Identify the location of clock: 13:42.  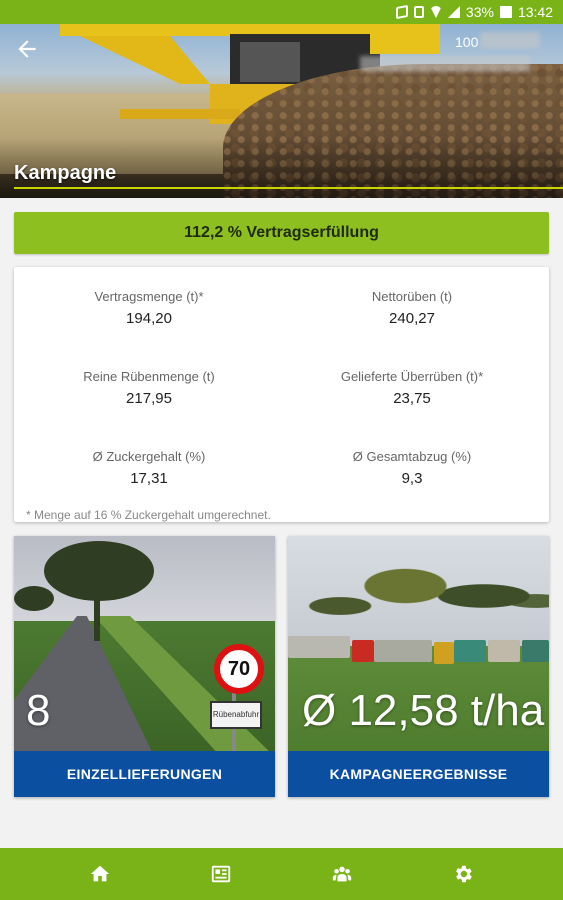
(535, 12).